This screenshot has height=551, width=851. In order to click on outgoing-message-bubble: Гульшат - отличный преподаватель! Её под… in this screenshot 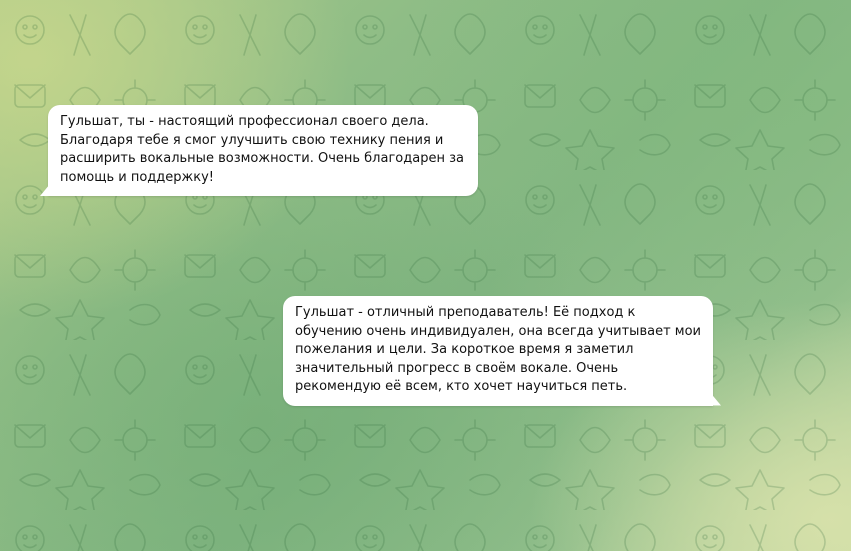, I will do `click(498, 351)`.